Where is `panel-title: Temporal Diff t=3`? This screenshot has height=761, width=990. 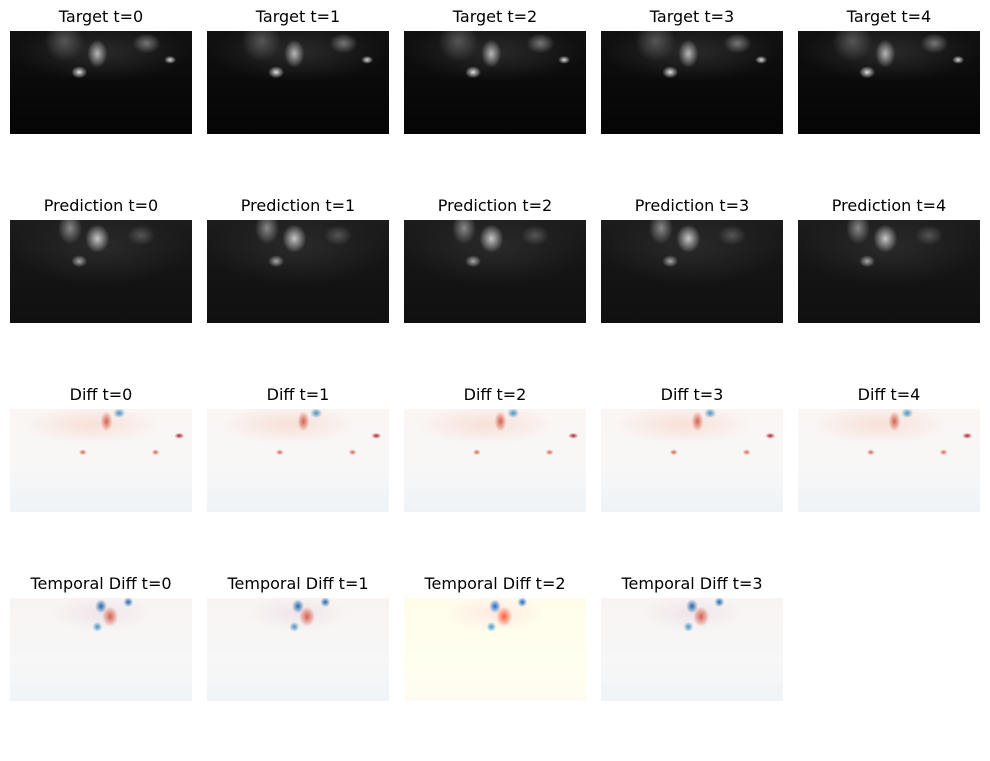
panel-title: Temporal Diff t=3 is located at coordinates (692, 583).